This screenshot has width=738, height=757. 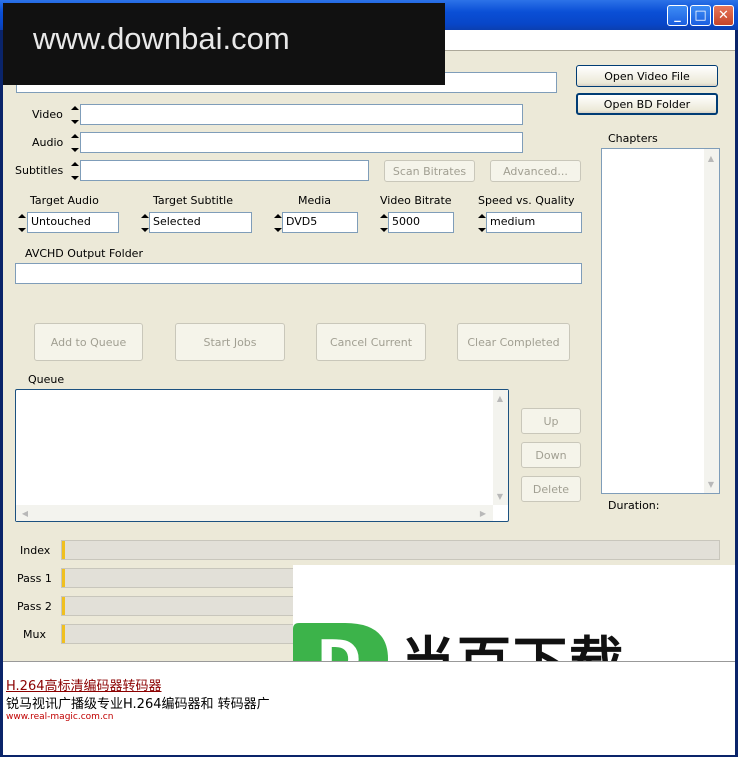 What do you see at coordinates (514, 707) in the screenshot?
I see `ad-logo-bottom-area` at bounding box center [514, 707].